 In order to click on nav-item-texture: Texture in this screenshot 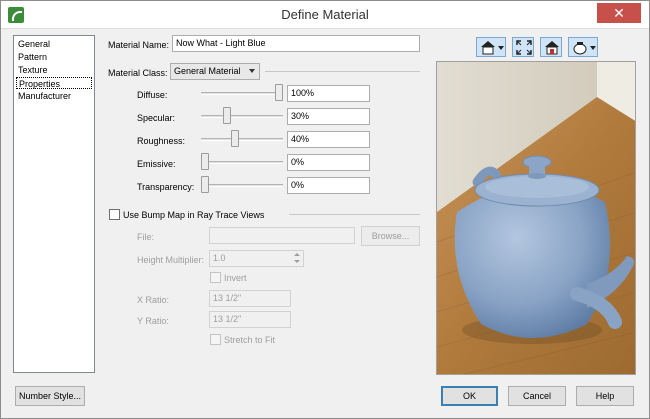, I will do `click(54, 70)`.